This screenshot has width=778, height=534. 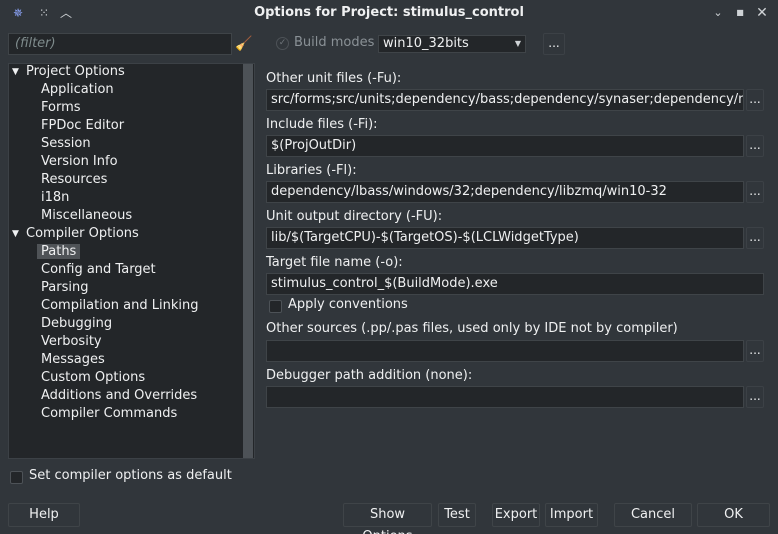 I want to click on help-button: Help, so click(x=44, y=515).